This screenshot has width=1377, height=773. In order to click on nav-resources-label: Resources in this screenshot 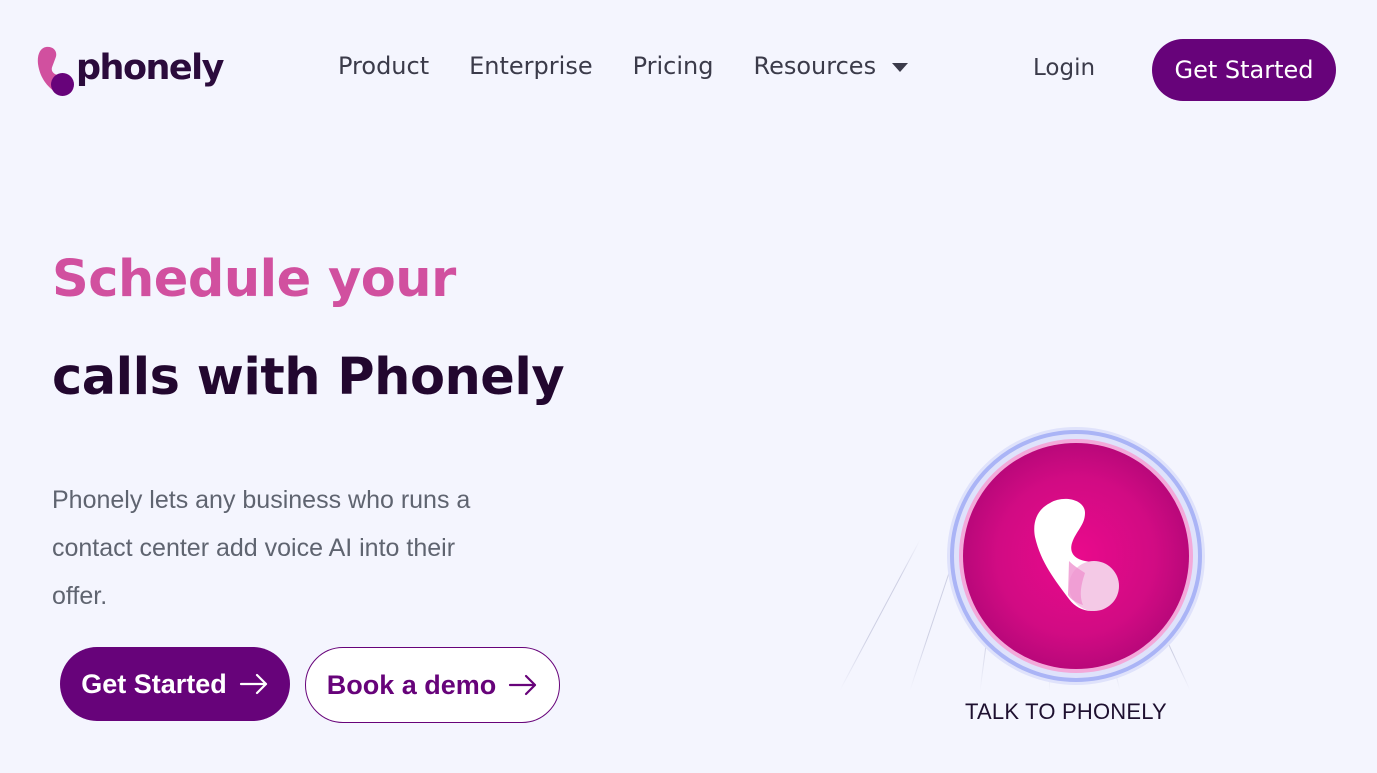, I will do `click(815, 66)`.